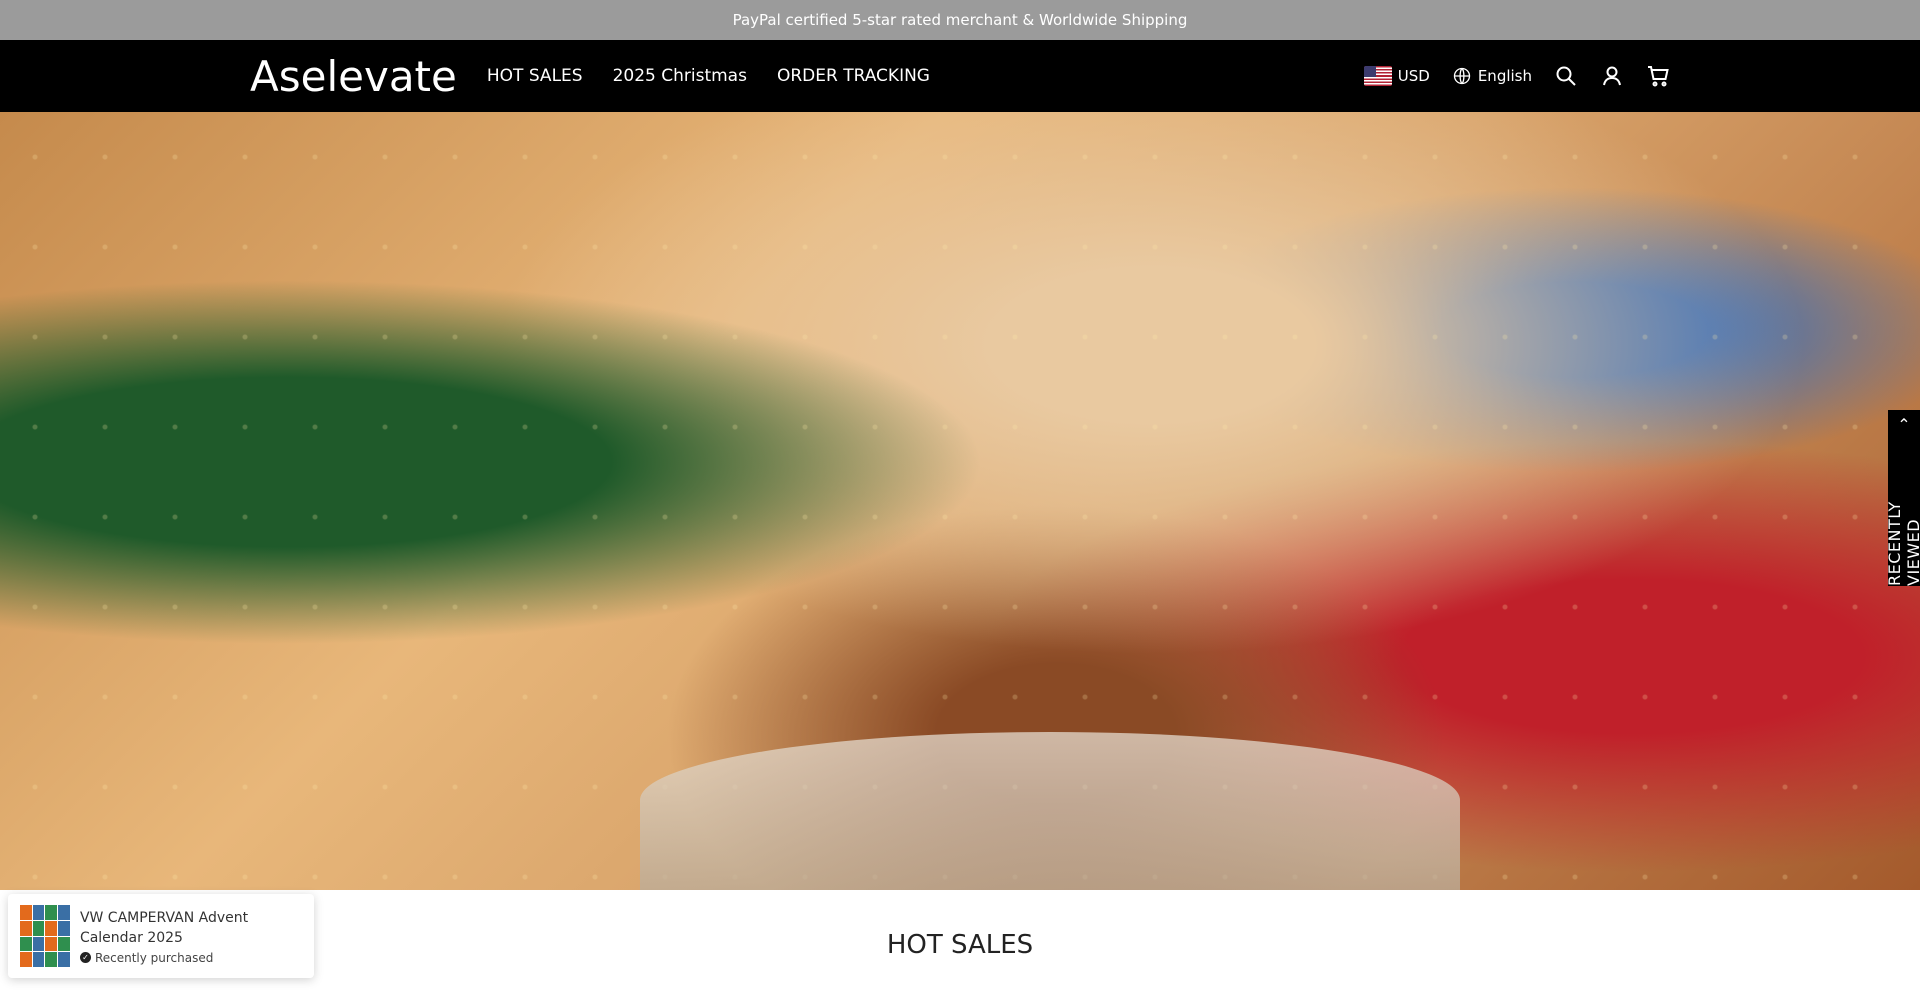  I want to click on currency-label: USD, so click(1413, 76).